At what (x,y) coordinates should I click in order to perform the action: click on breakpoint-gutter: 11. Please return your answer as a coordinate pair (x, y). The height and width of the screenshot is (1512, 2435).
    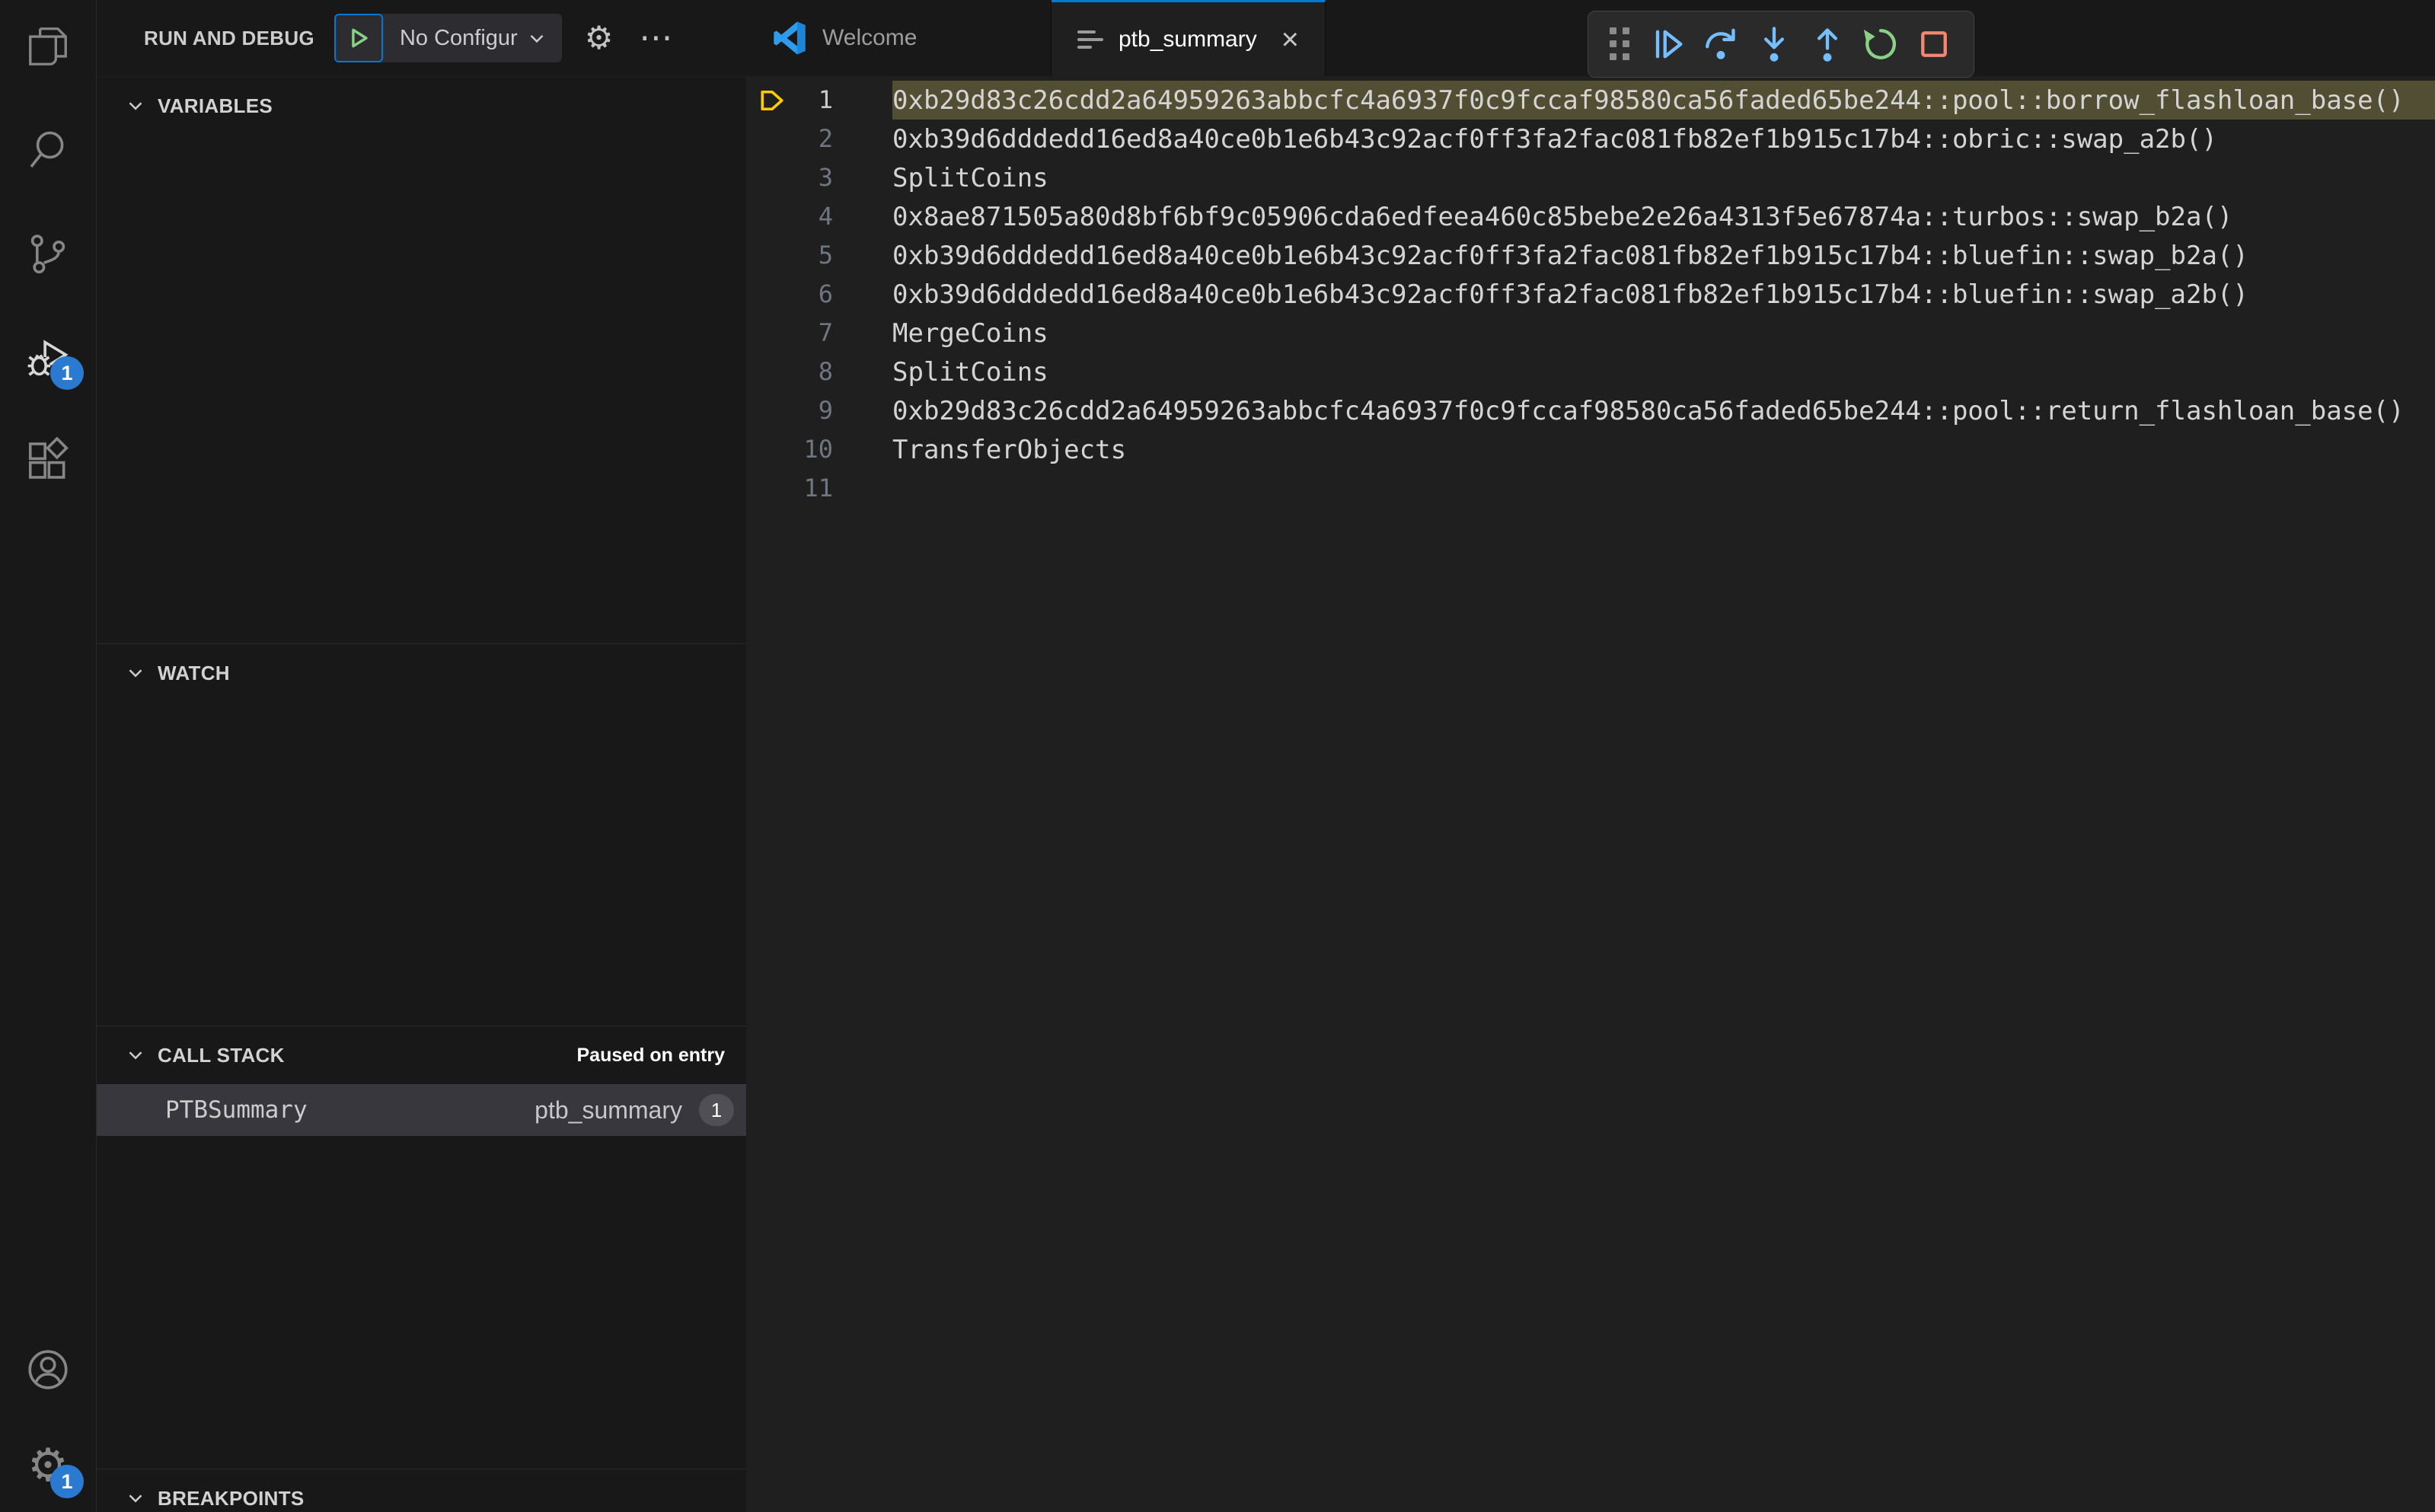
    Looking at the image, I should click on (819, 488).